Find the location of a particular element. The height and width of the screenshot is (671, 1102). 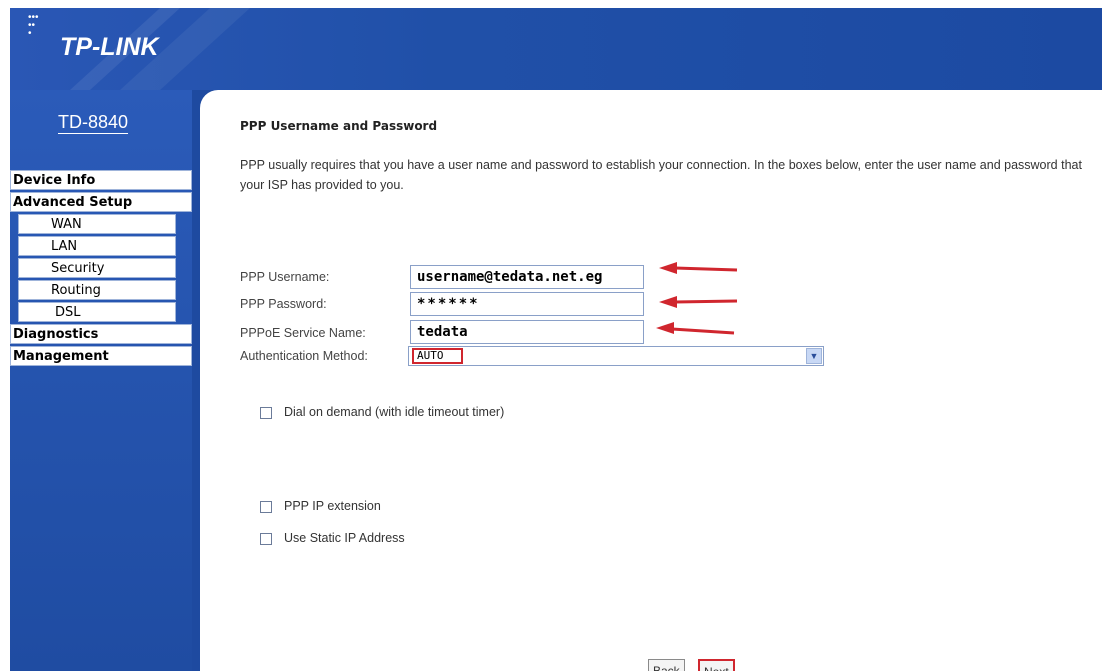

username-label: PPP Username: is located at coordinates (285, 277).